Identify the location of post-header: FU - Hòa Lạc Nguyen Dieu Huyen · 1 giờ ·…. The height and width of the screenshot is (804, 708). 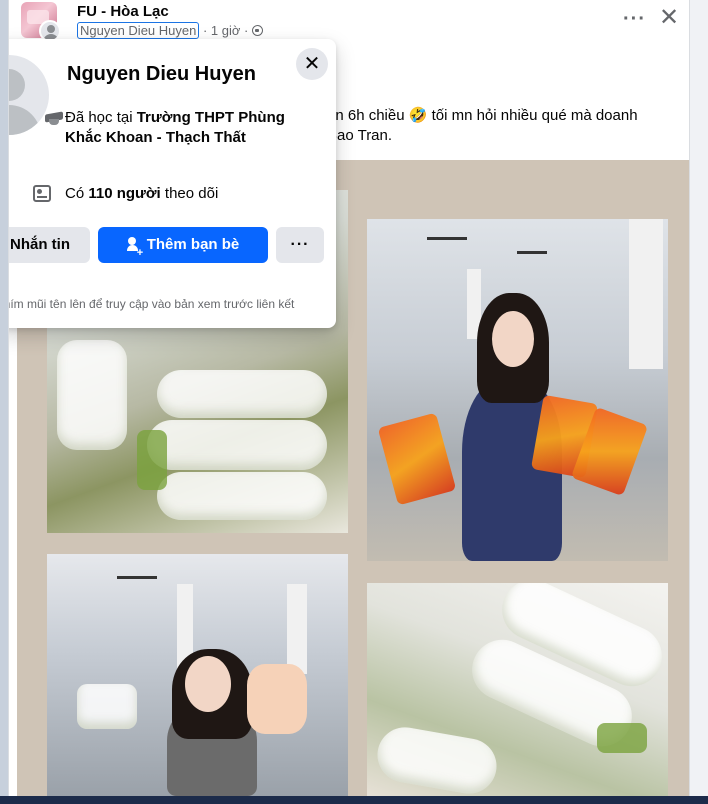
(355, 22).